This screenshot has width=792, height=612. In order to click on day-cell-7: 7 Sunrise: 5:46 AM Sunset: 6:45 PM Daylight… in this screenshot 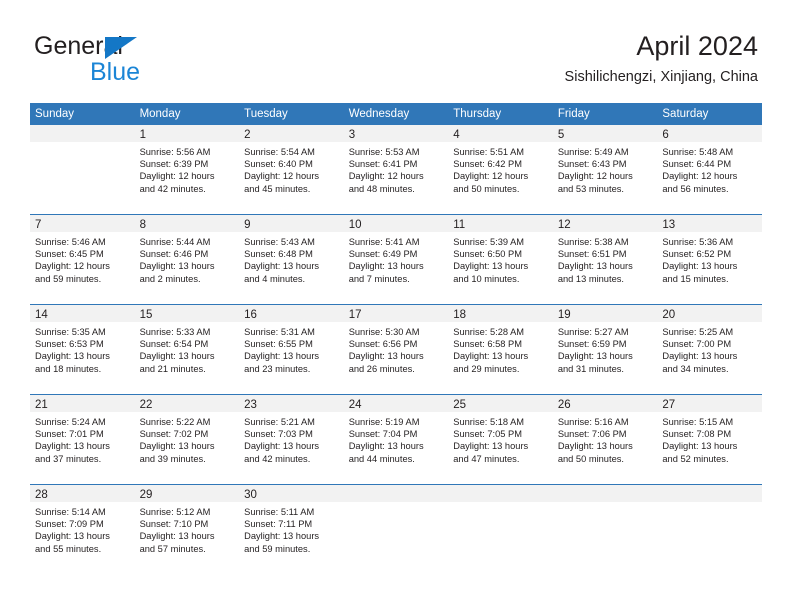, I will do `click(82, 259)`.